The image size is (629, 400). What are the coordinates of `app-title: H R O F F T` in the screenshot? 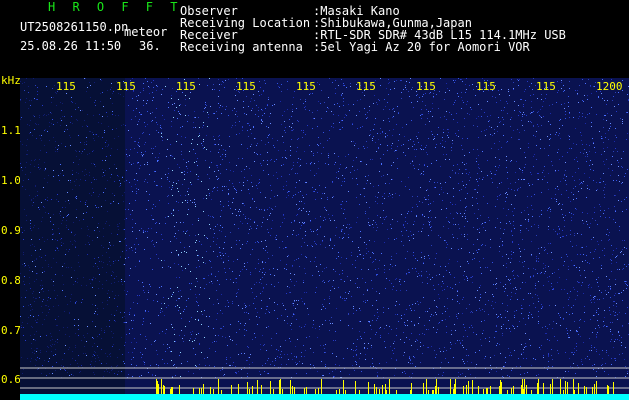 It's located at (115, 7).